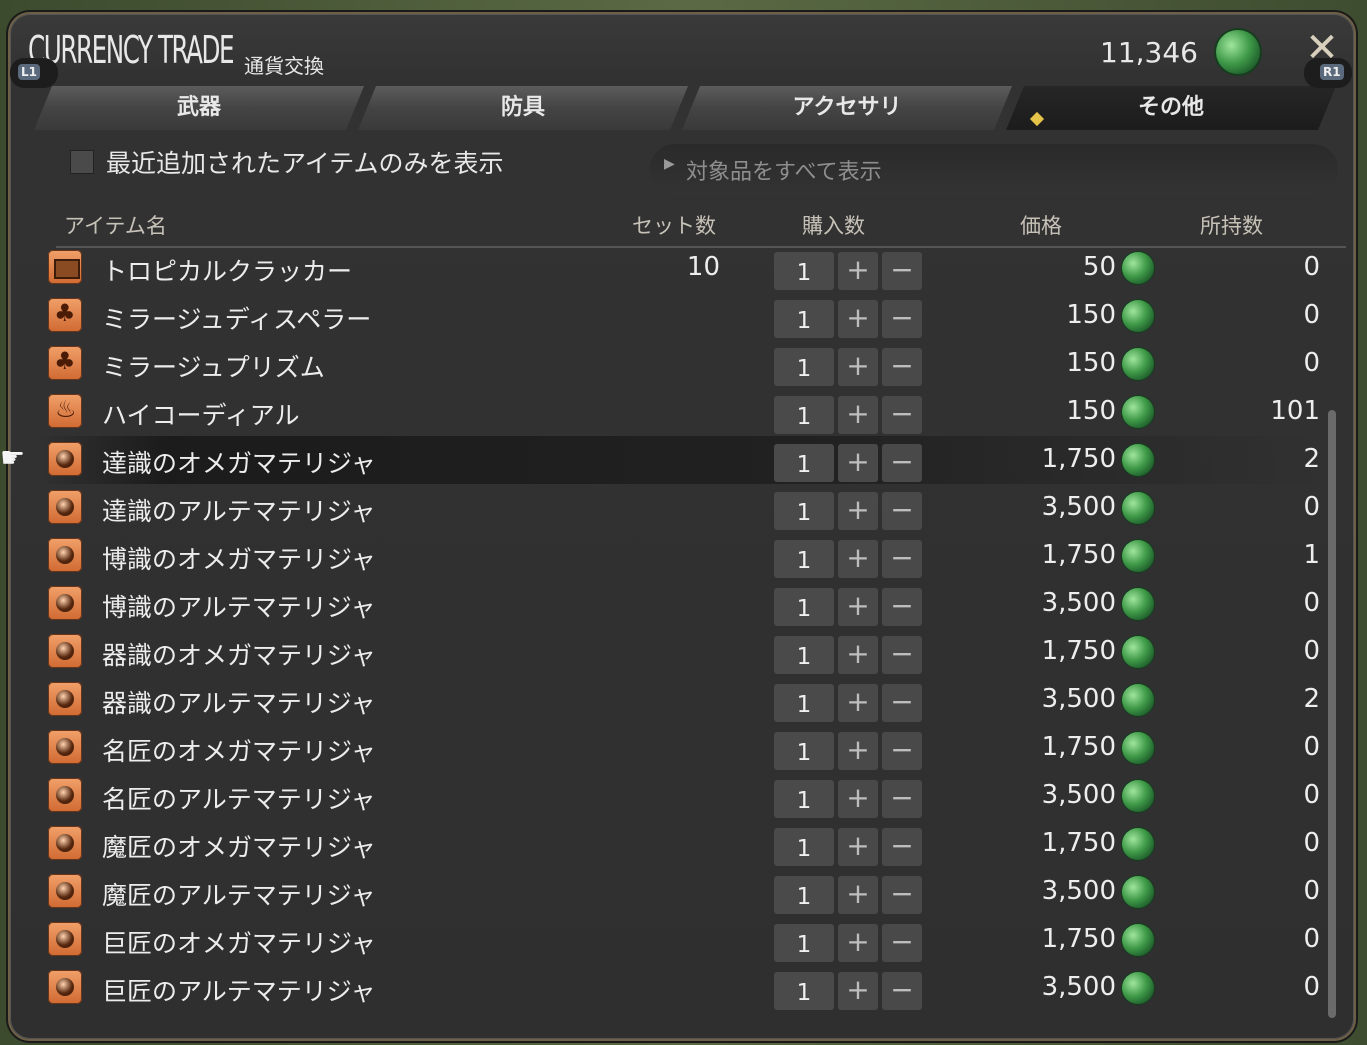  I want to click on item-row: 器識のオメガマテリジャ 1 + − 1,750 0, so click(680, 652).